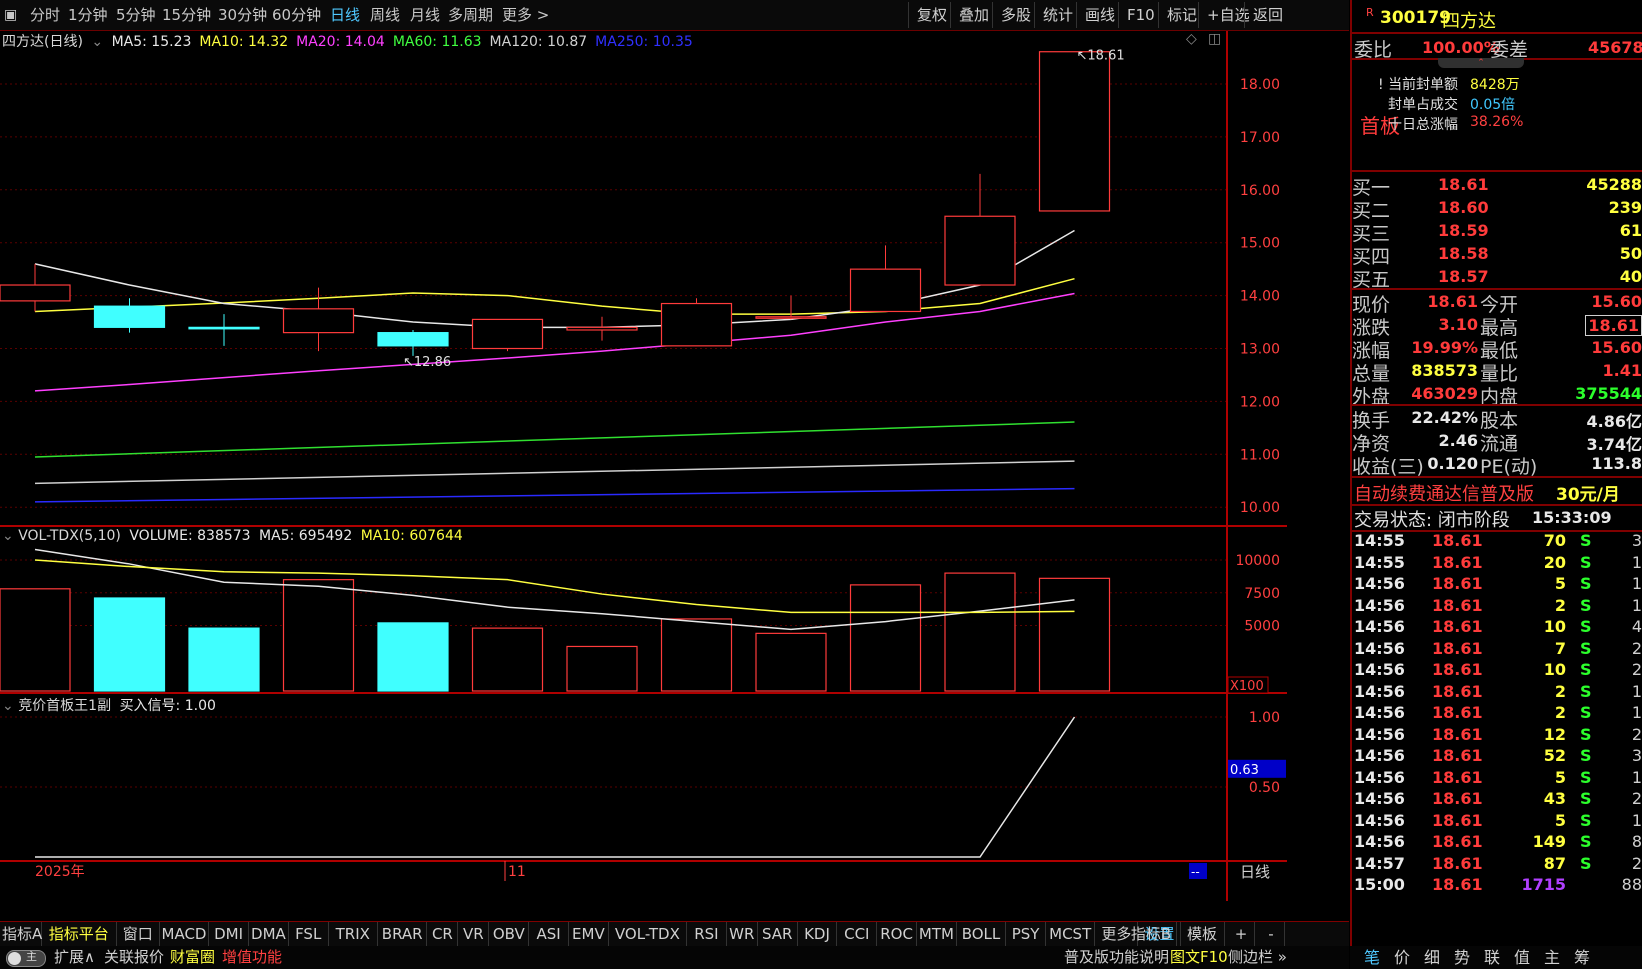  What do you see at coordinates (79, 934) in the screenshot?
I see `indicator-tab-1: 指标平台` at bounding box center [79, 934].